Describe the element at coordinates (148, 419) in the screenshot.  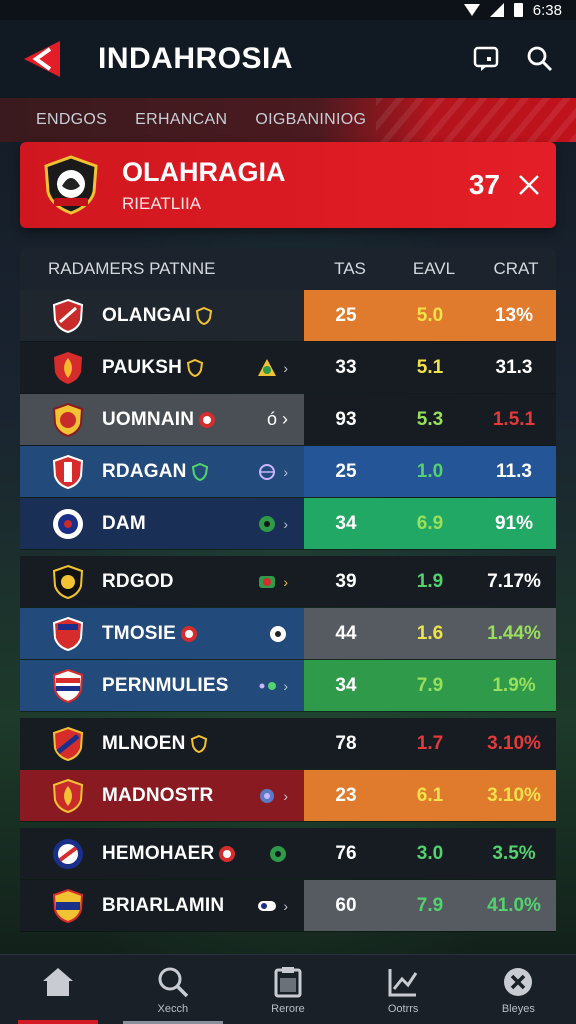
I see `team-name: UOMNAIN` at that location.